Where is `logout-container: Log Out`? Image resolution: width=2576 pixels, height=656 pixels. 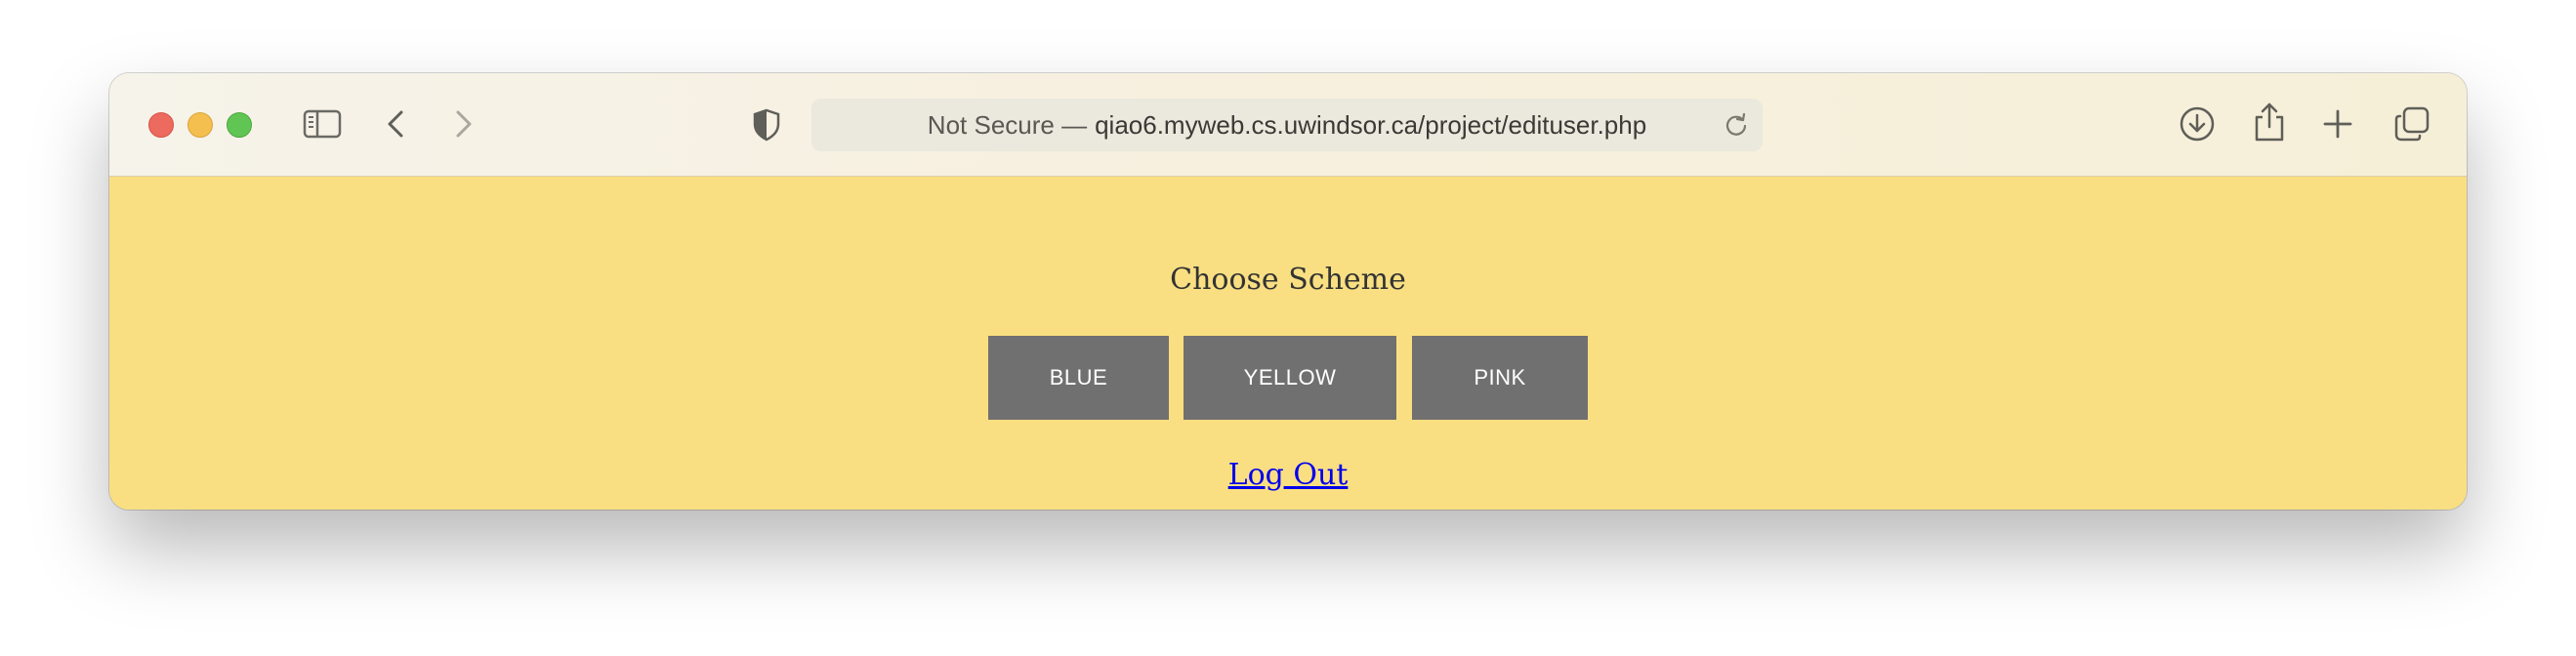 logout-container: Log Out is located at coordinates (1288, 475).